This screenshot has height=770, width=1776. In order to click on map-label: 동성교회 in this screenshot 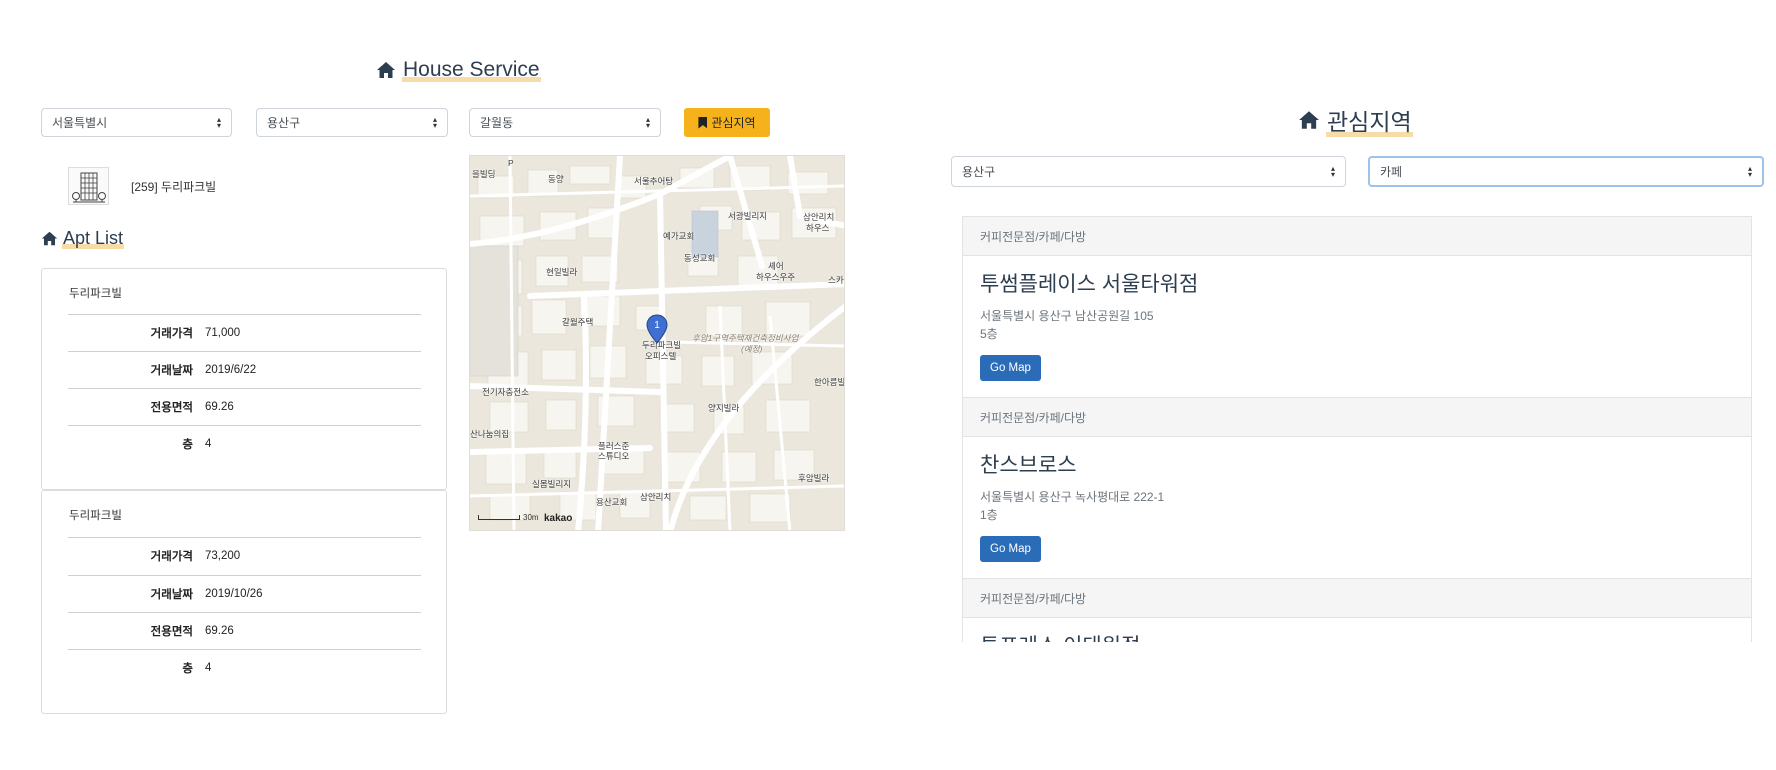, I will do `click(700, 258)`.